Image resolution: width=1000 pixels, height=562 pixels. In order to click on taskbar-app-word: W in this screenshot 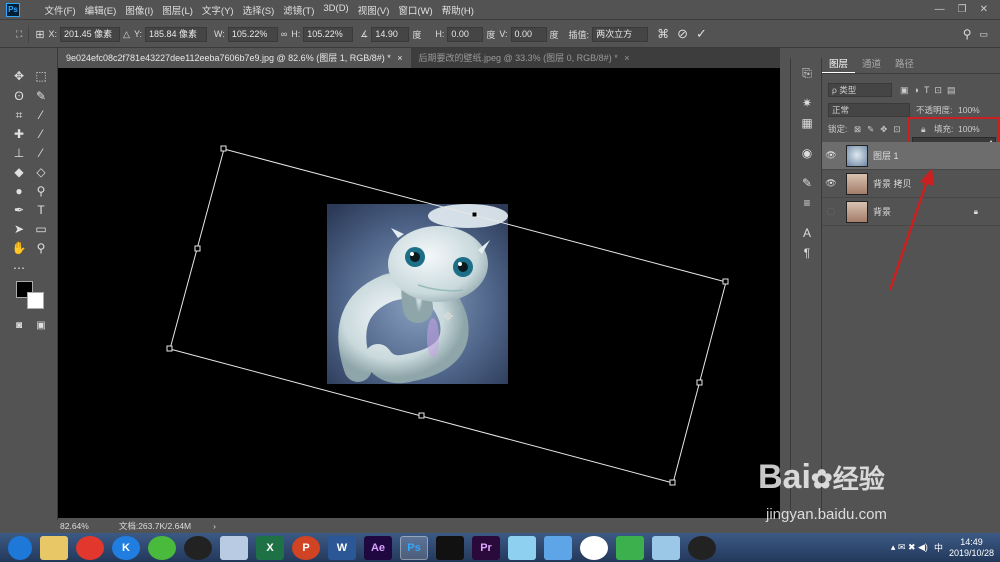, I will do `click(342, 547)`.